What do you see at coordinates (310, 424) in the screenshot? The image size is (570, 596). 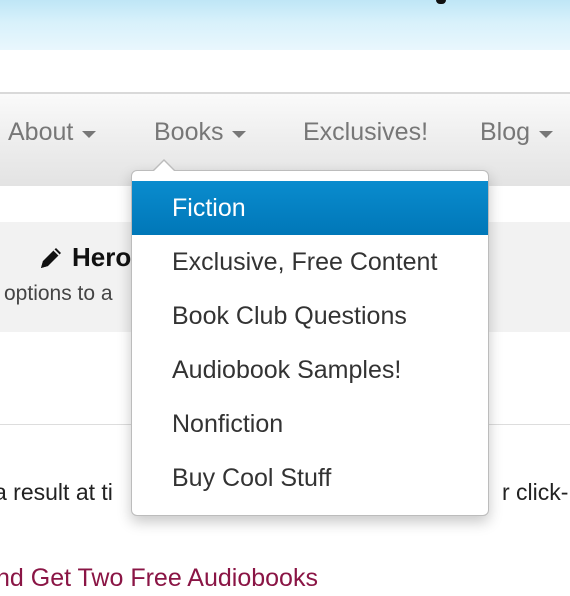 I see `menu-item-nonfiction: Nonfiction` at bounding box center [310, 424].